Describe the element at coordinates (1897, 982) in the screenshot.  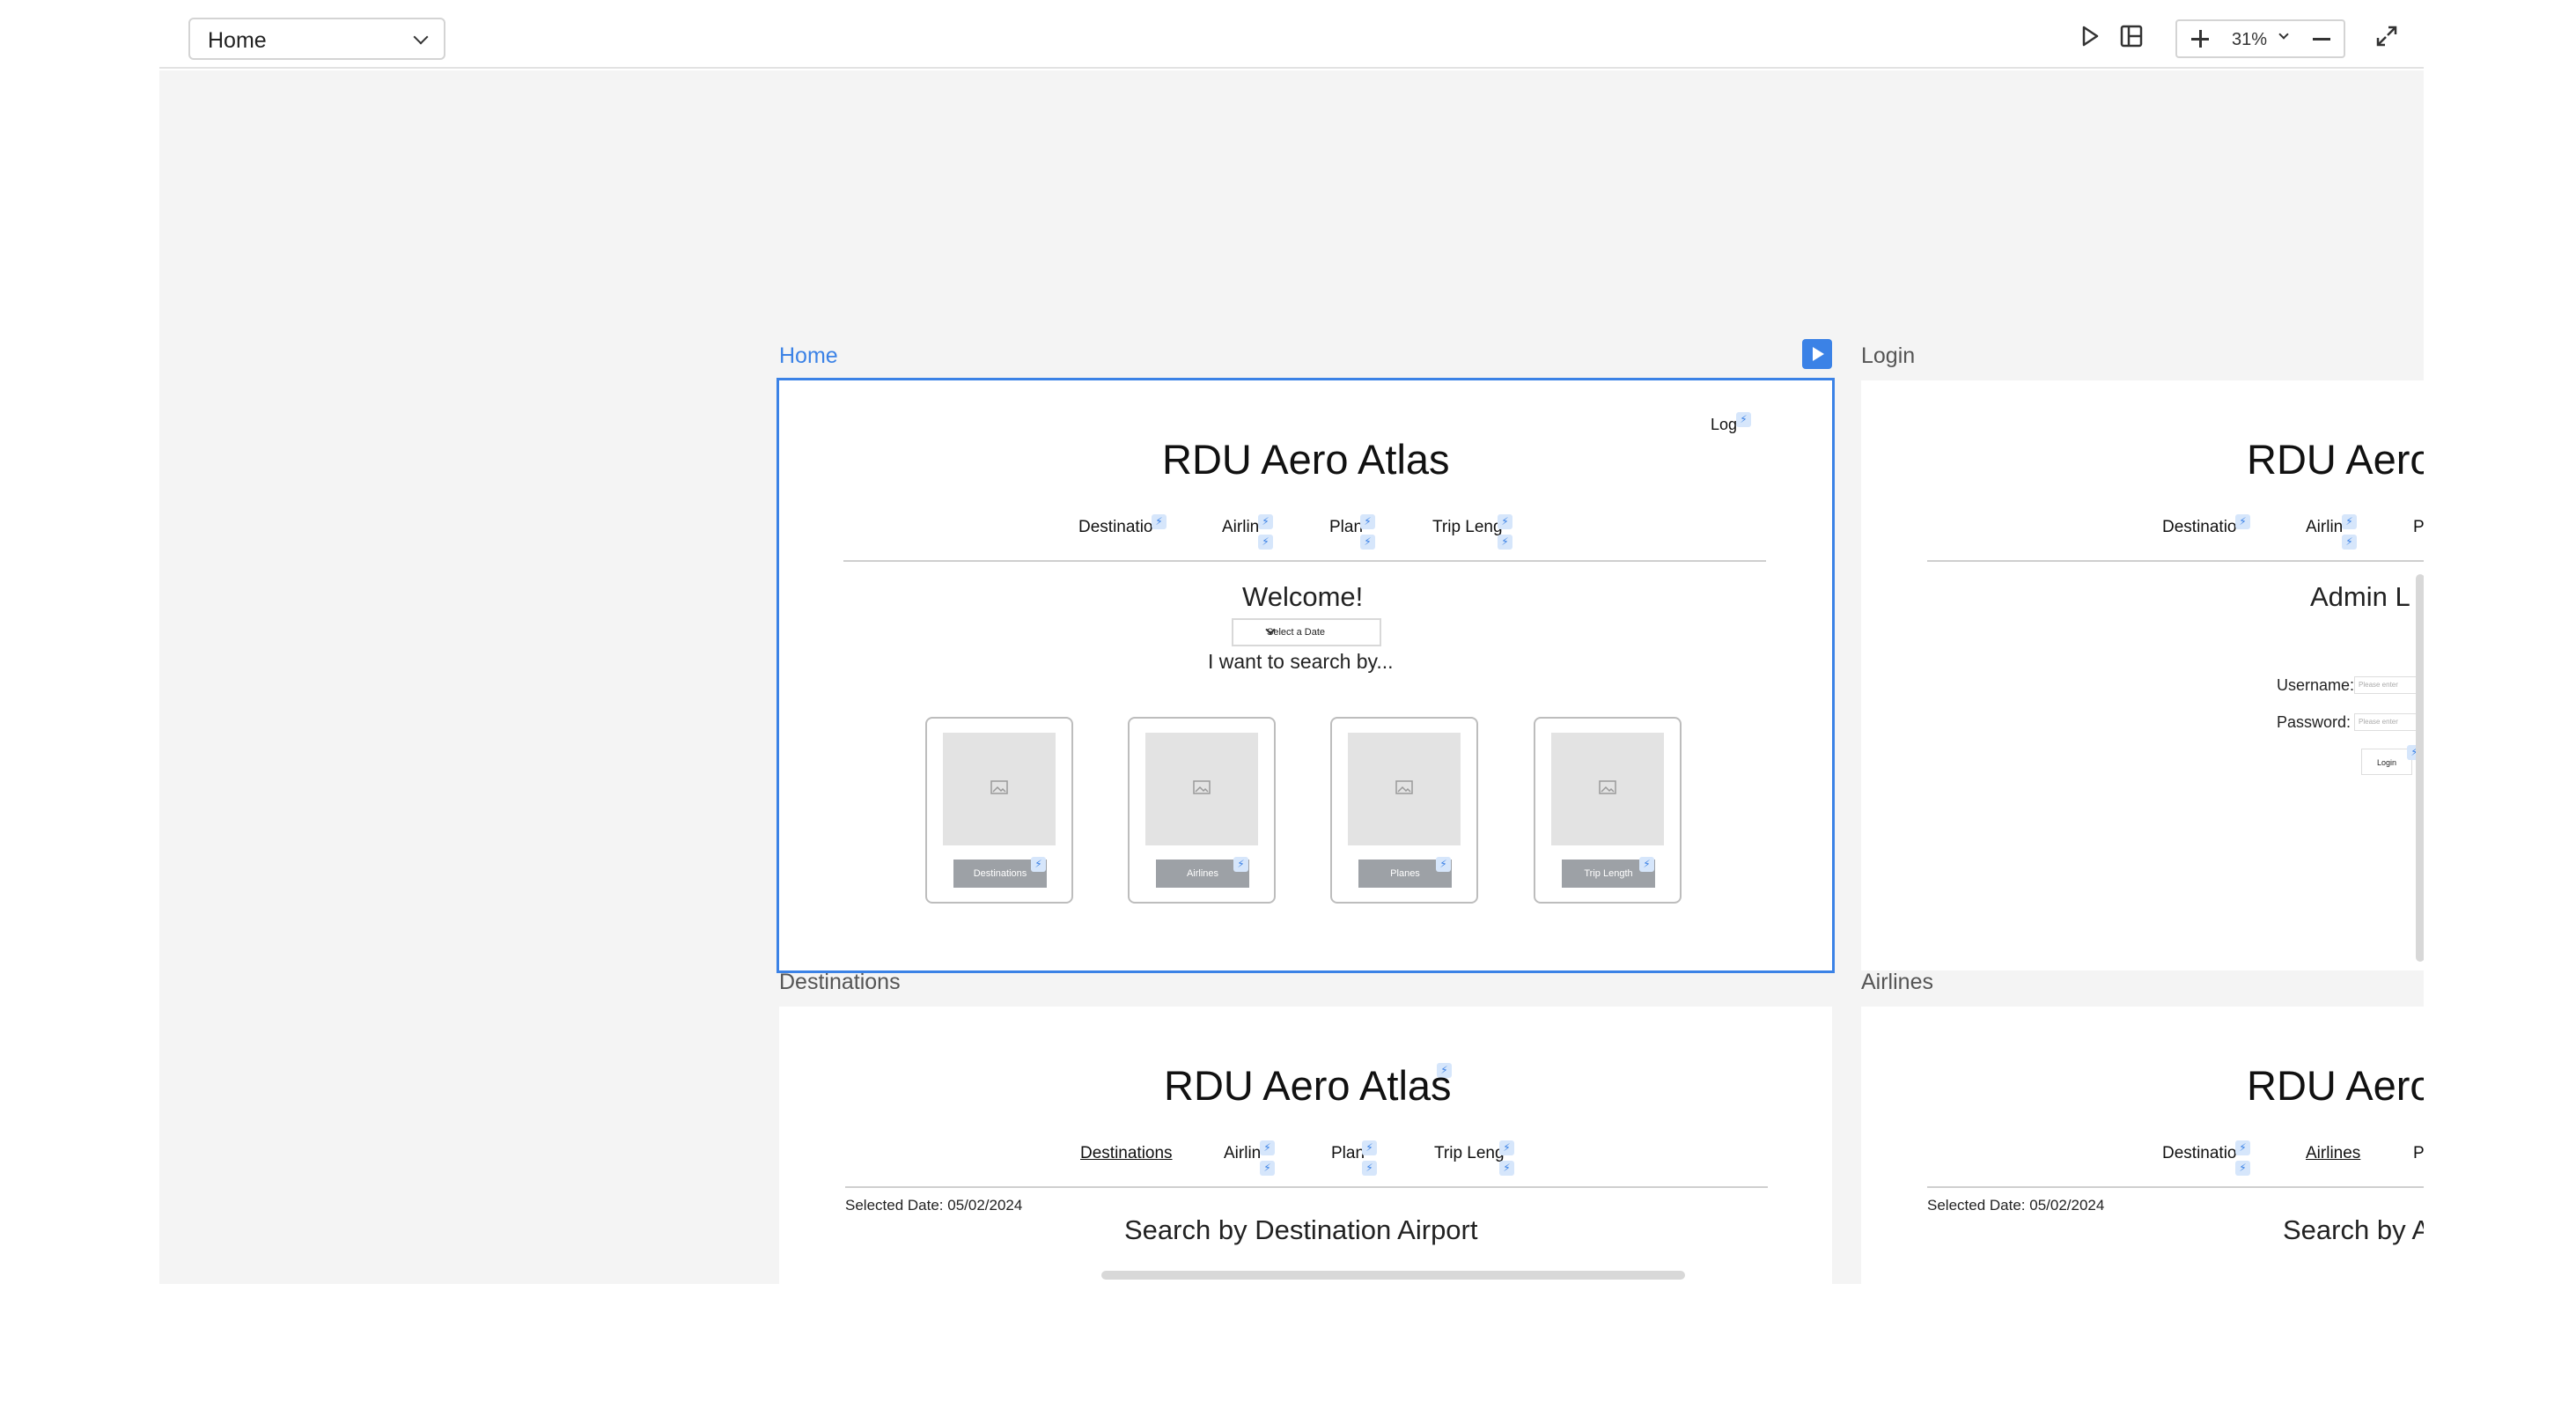
I see `frame-label-airlines: Airlines` at that location.